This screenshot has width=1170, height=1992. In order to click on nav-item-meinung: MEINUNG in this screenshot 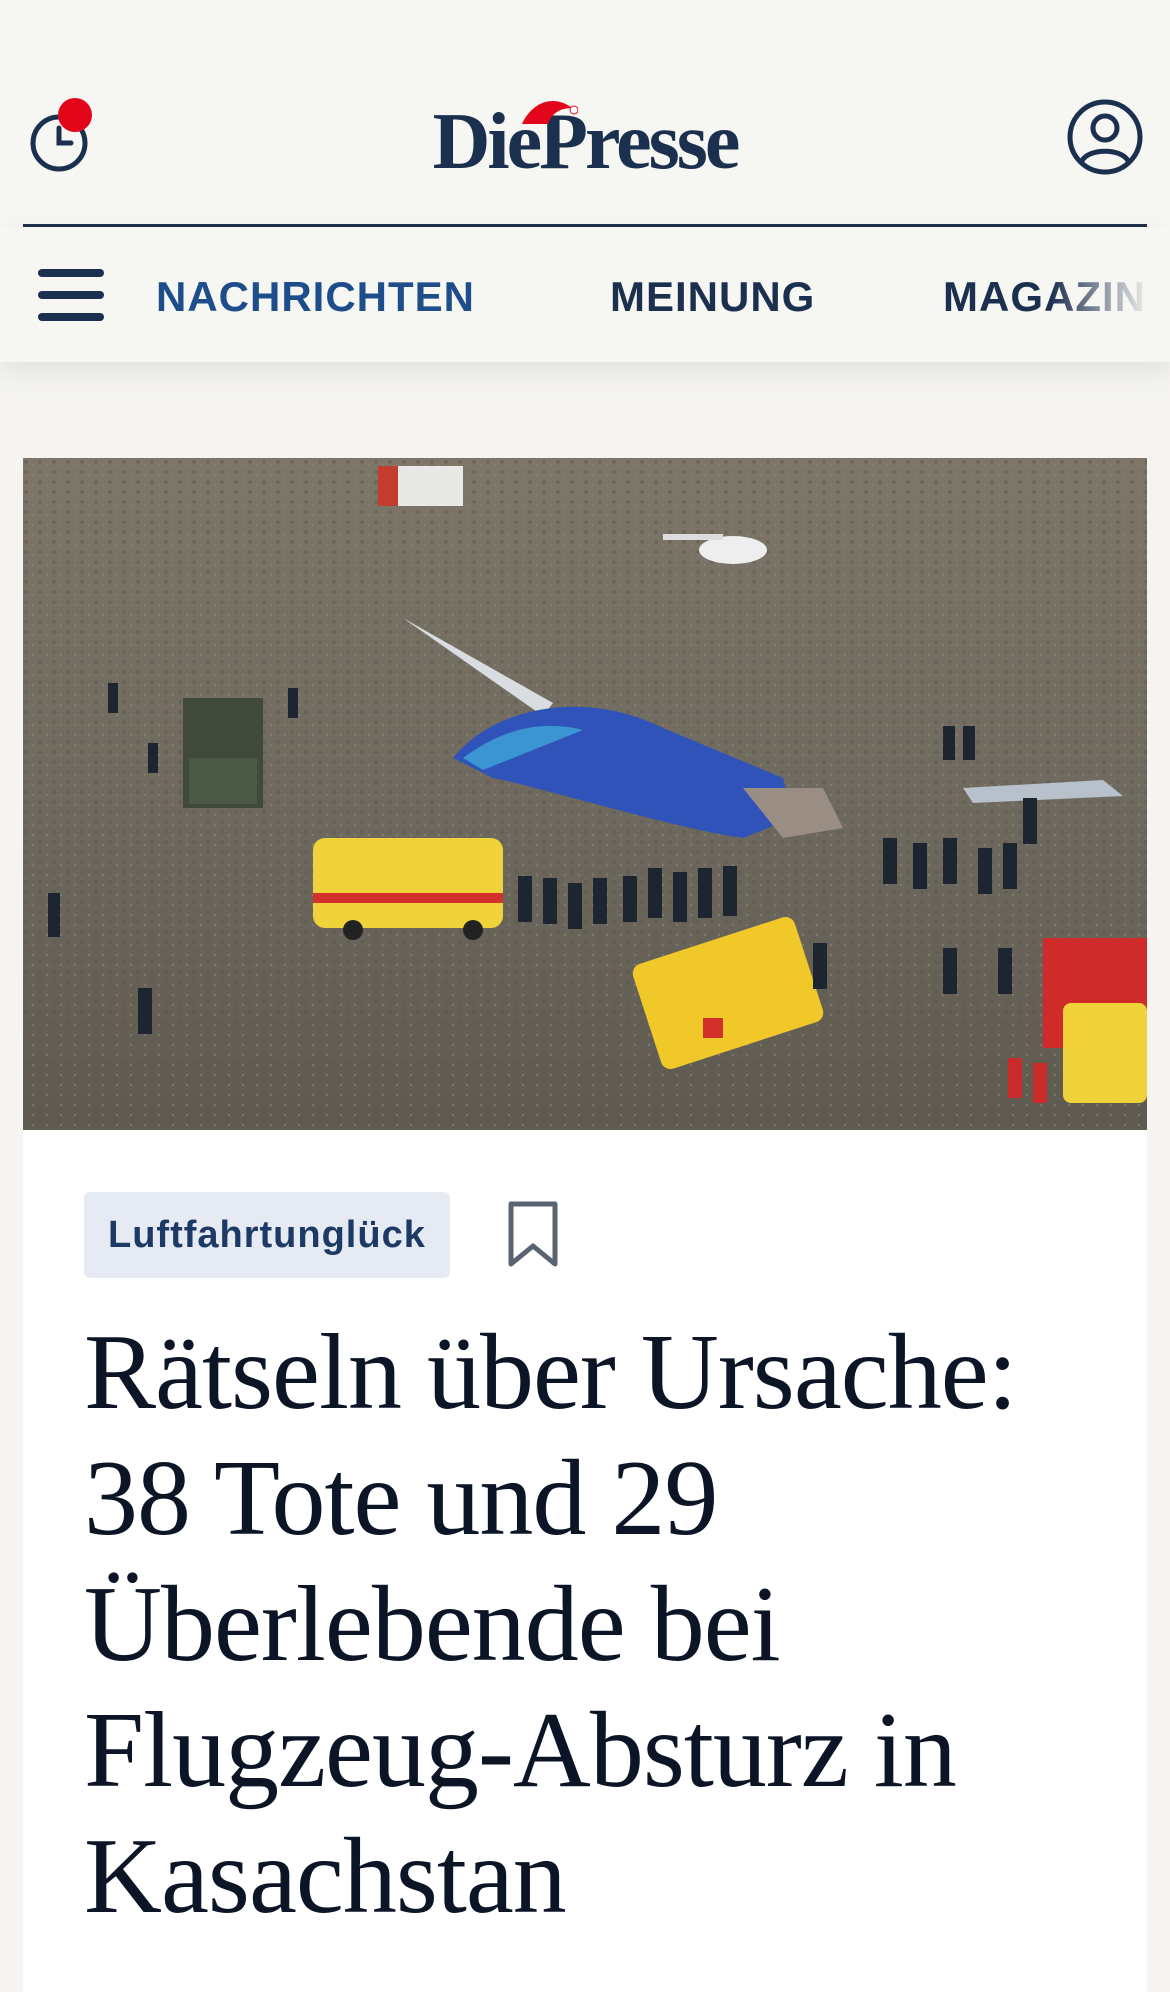, I will do `click(712, 297)`.